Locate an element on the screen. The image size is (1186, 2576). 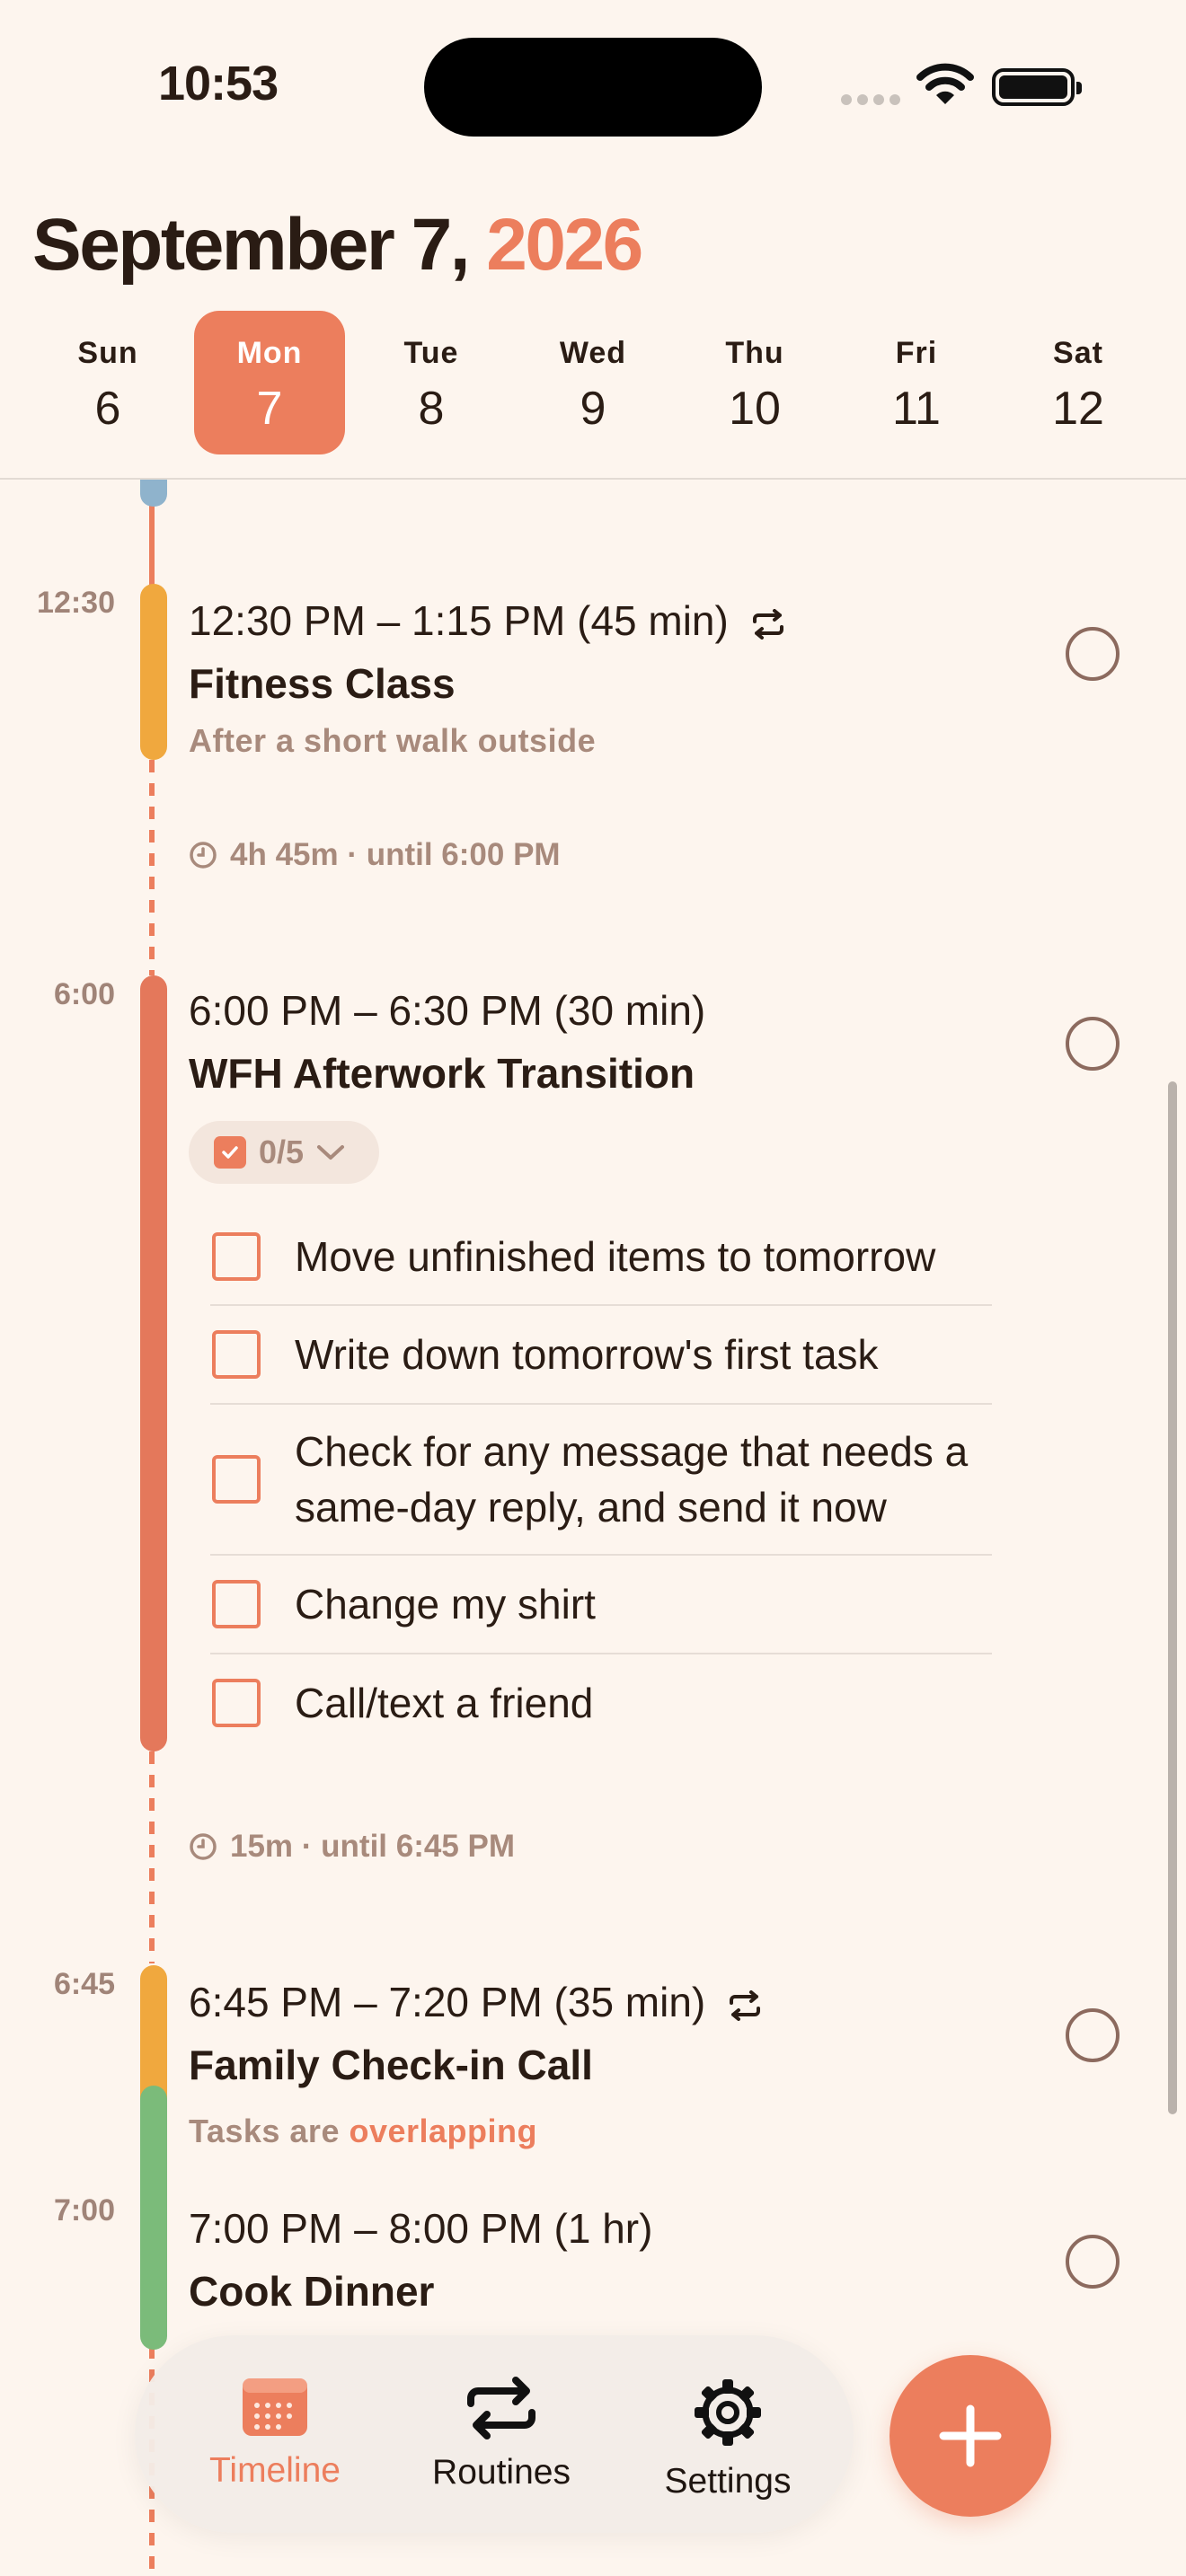
header-divider is located at coordinates (593, 479).